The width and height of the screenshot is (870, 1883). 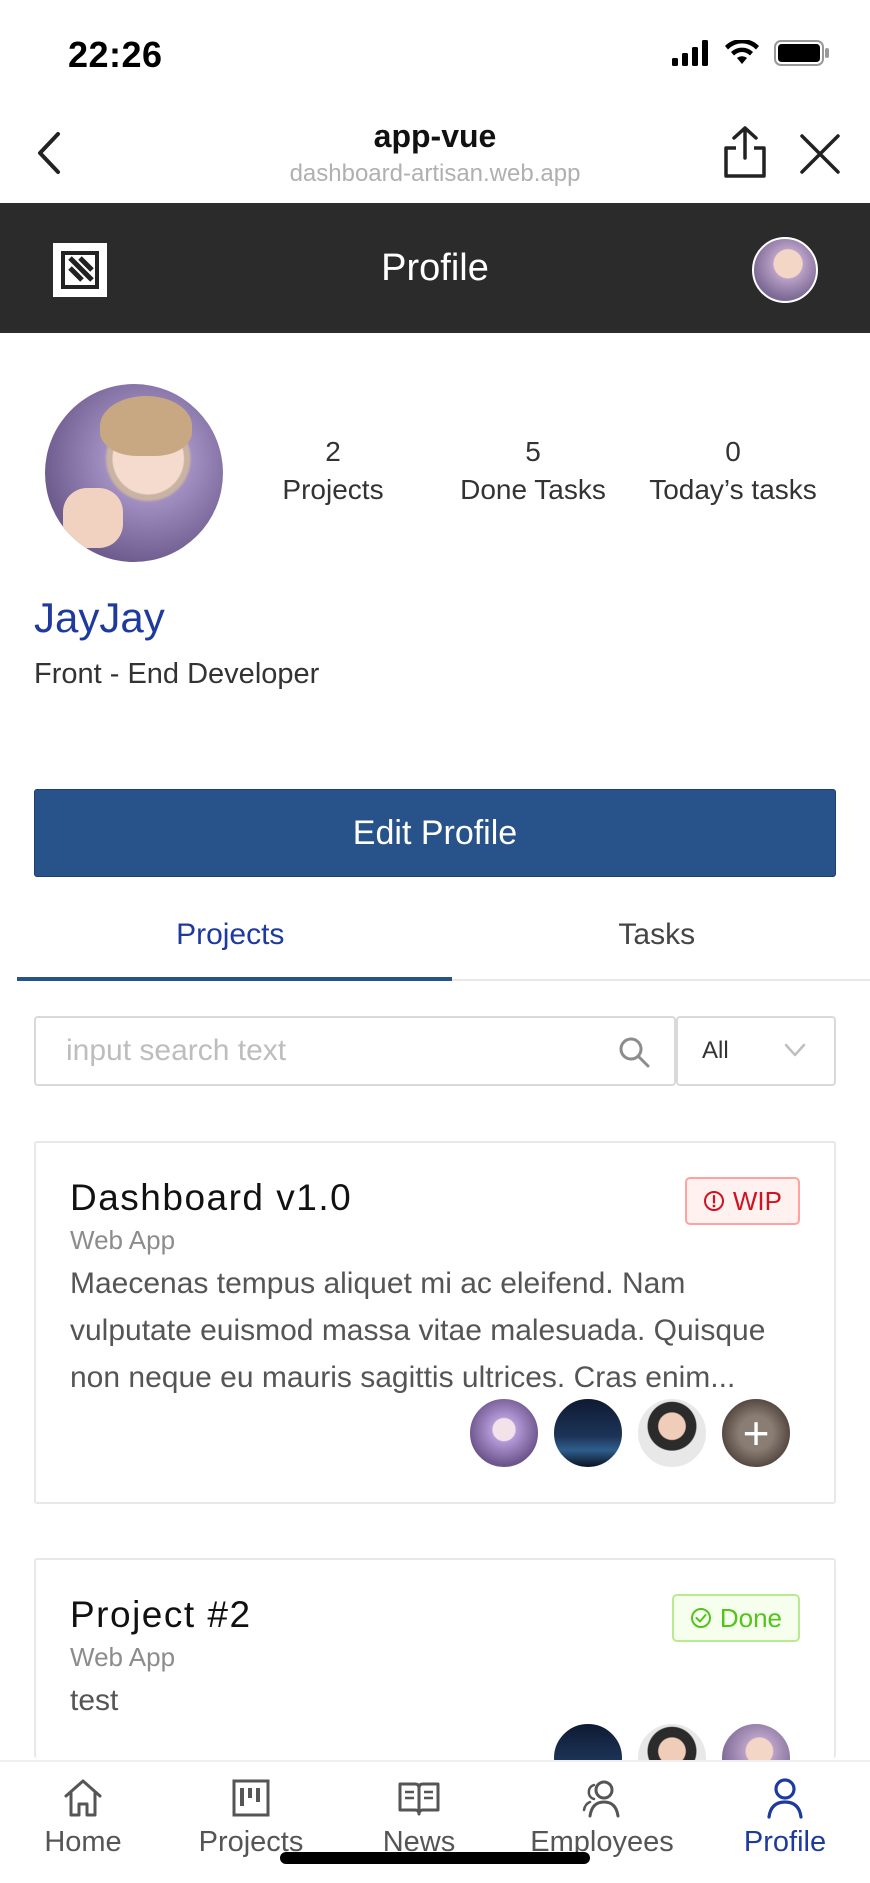 I want to click on nav-item-home: Home, so click(x=84, y=1817).